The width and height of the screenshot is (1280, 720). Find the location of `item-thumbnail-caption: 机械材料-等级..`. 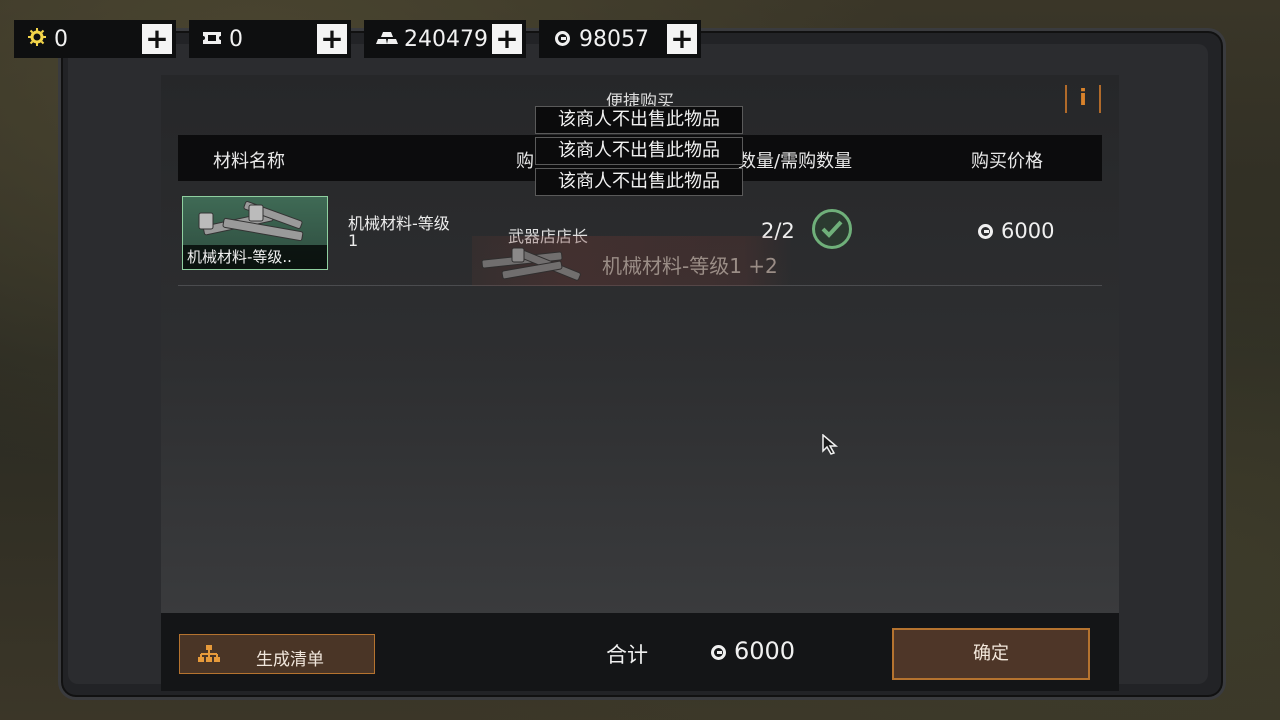

item-thumbnail-caption: 机械材料-等级.. is located at coordinates (255, 257).